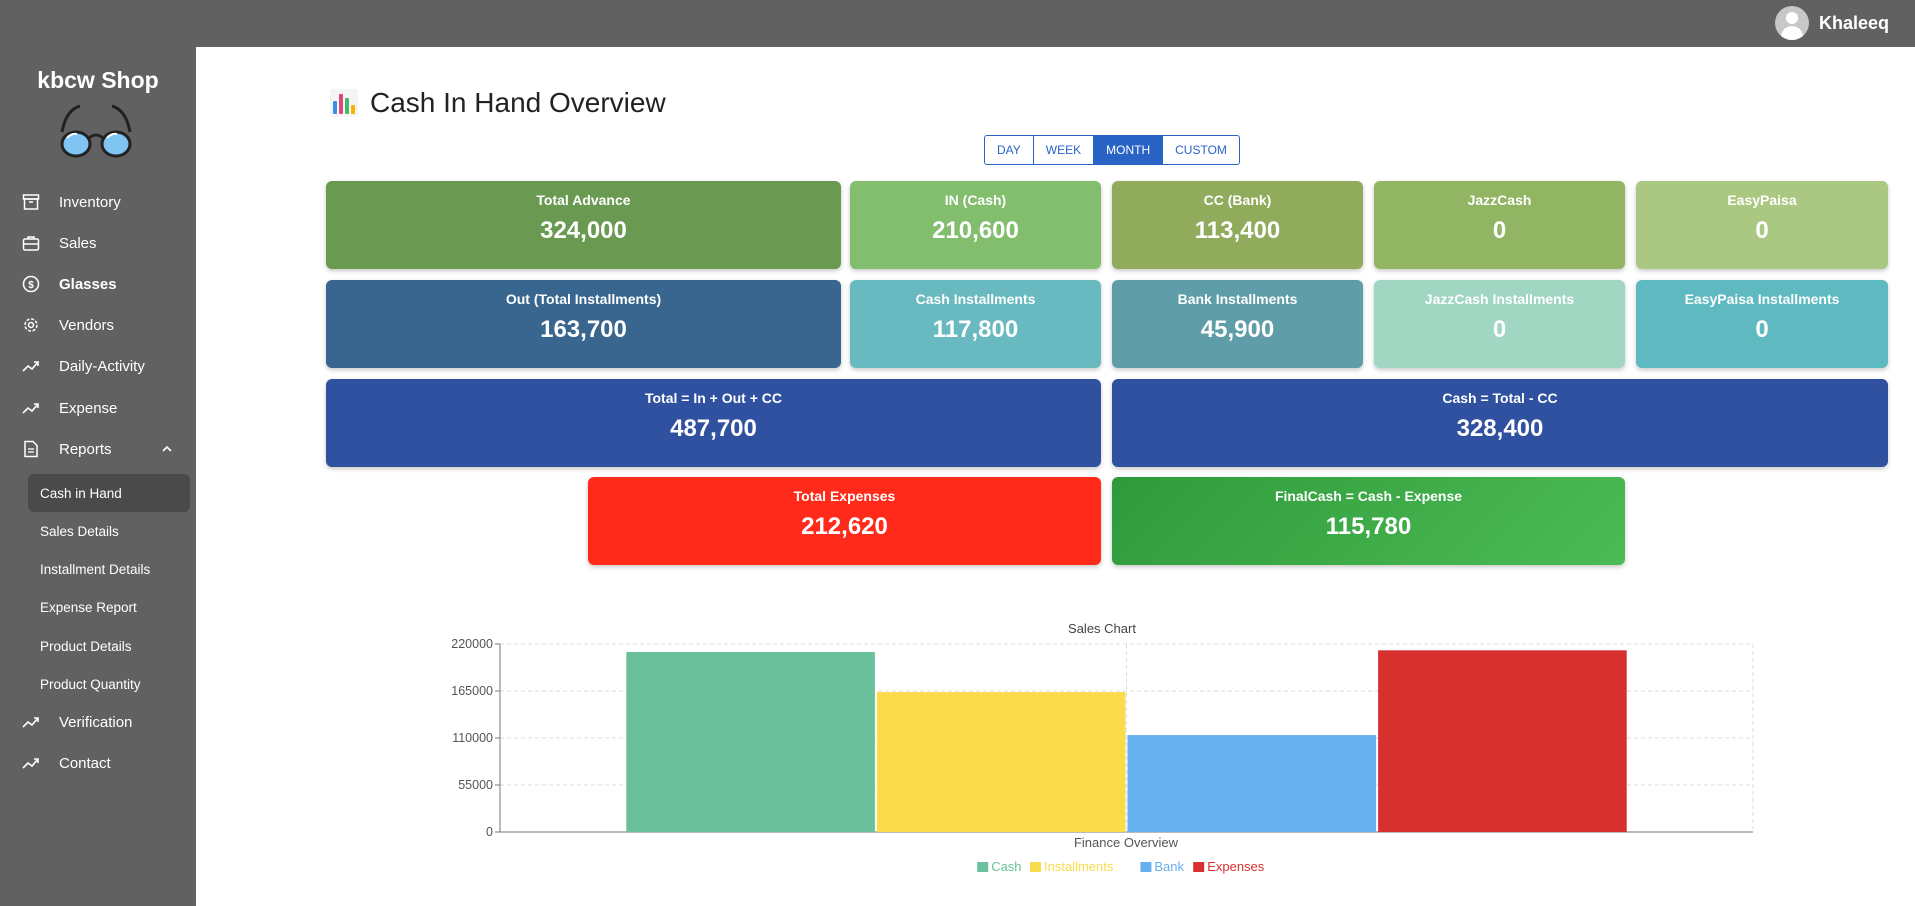 This screenshot has height=906, width=1915. I want to click on user-menu: Khaleeq, so click(1831, 23).